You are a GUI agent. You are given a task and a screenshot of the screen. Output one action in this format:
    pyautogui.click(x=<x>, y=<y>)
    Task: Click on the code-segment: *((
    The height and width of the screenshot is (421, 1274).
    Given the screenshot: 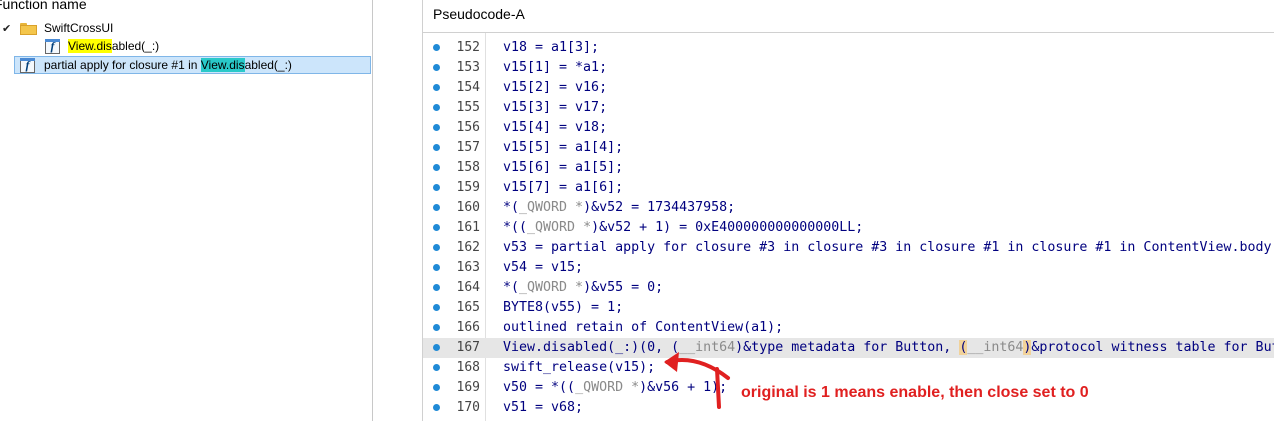 What is the action you would take?
    pyautogui.click(x=515, y=227)
    